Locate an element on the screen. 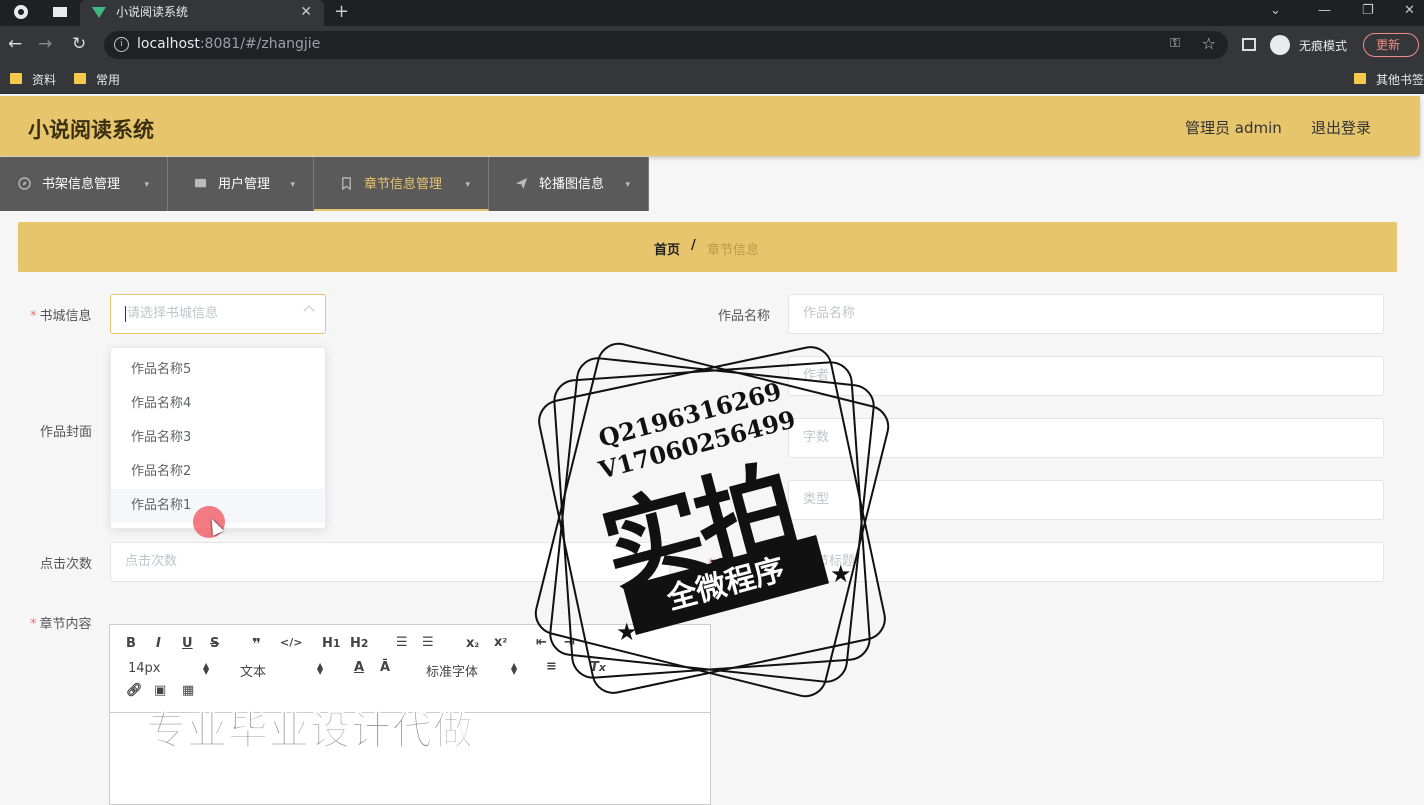 The image size is (1424, 805). shucheng-select: 请选择书城信息 is located at coordinates (218, 314).